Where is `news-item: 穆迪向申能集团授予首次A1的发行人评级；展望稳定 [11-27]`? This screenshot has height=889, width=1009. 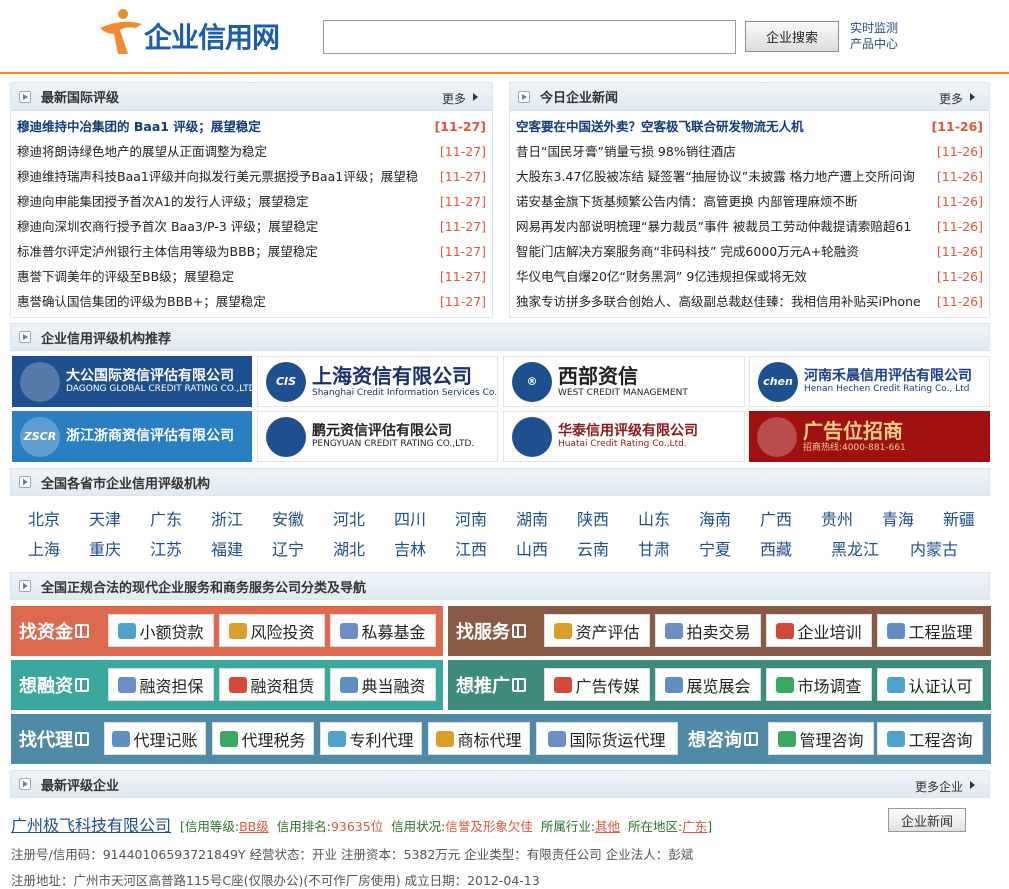 news-item: 穆迪向申能集团授予首次A1的发行人评级；展望稳定 [11-27] is located at coordinates (251, 201).